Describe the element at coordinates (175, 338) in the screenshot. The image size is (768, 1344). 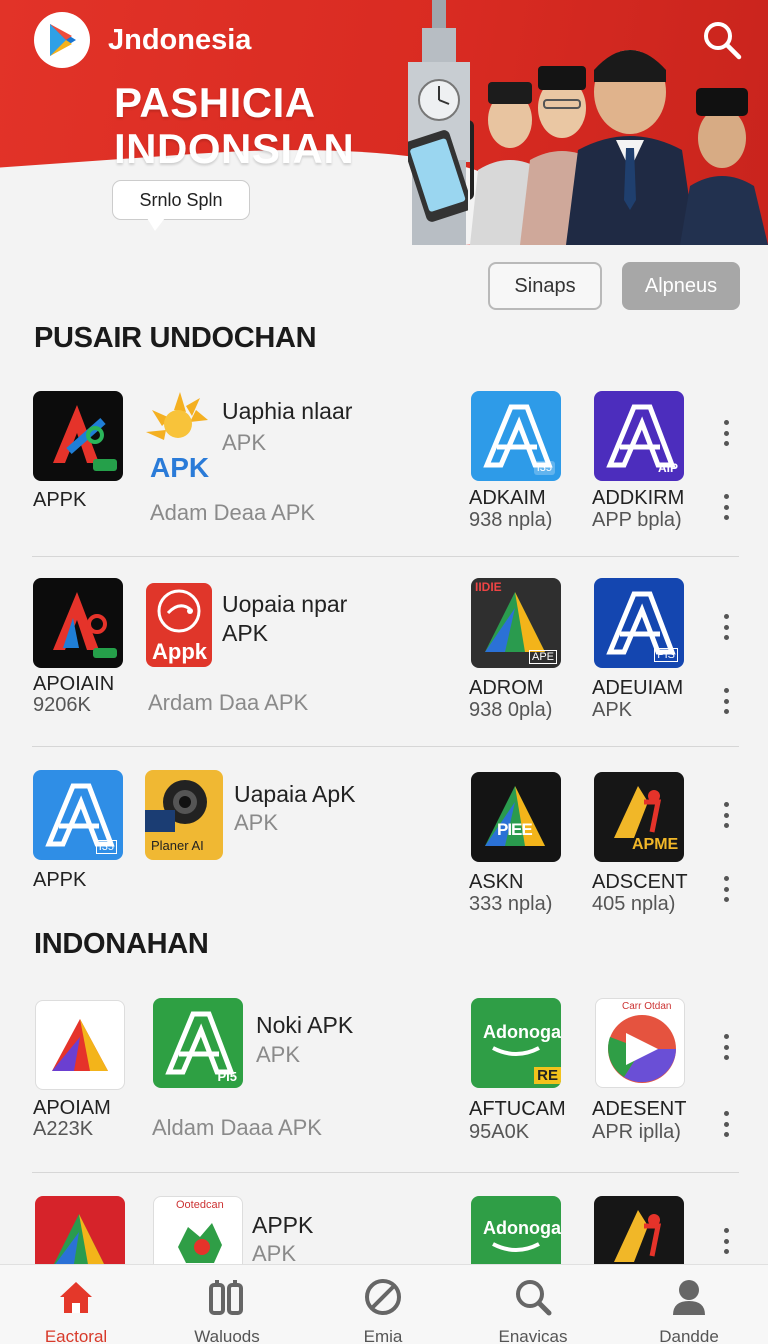
I see `section-title: PUSAIR UNDOCHAN` at that location.